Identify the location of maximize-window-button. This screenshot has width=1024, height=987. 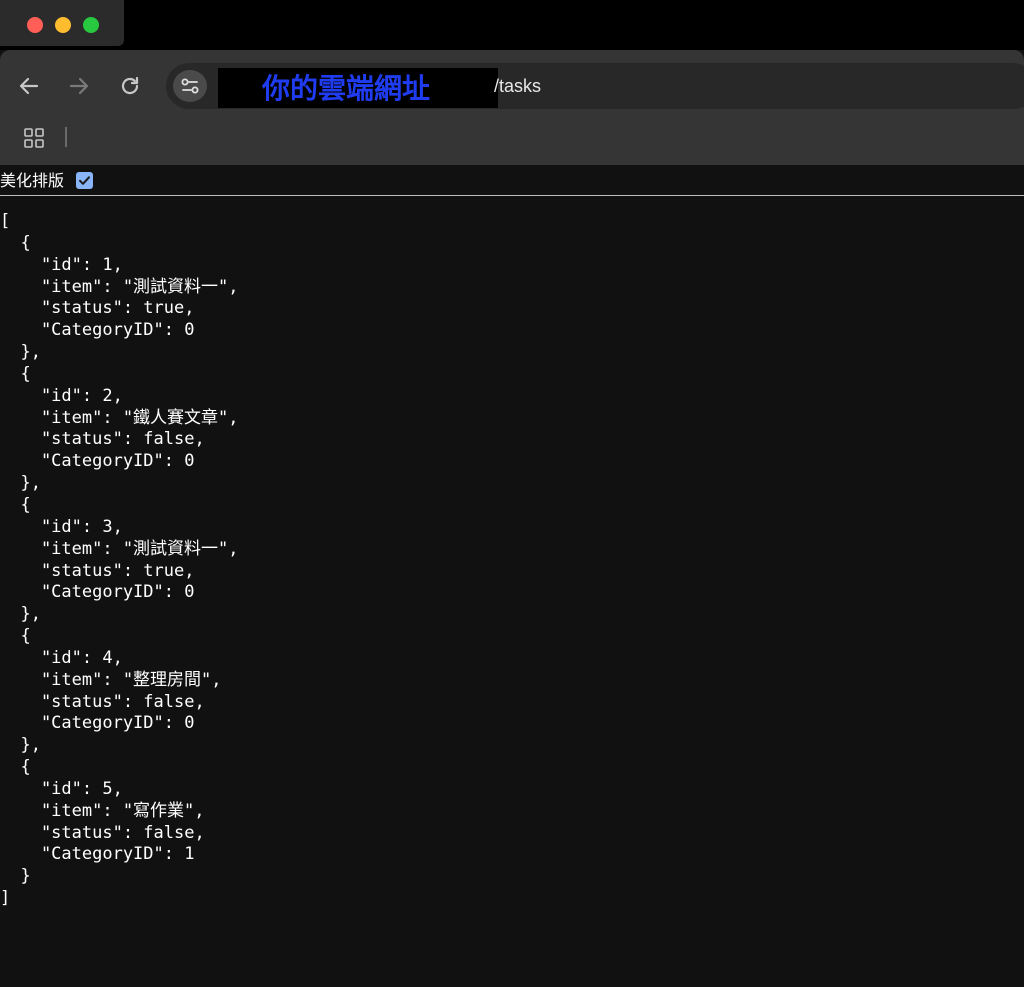
(91, 25).